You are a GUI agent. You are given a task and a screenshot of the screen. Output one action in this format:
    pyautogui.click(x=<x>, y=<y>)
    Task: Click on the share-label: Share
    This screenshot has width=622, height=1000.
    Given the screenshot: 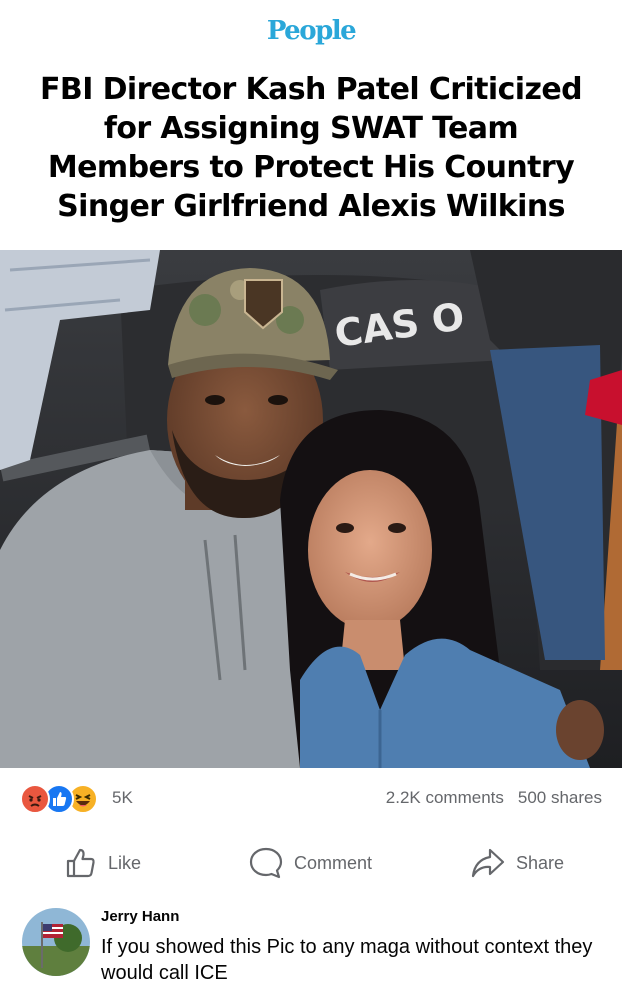 What is the action you would take?
    pyautogui.click(x=540, y=862)
    